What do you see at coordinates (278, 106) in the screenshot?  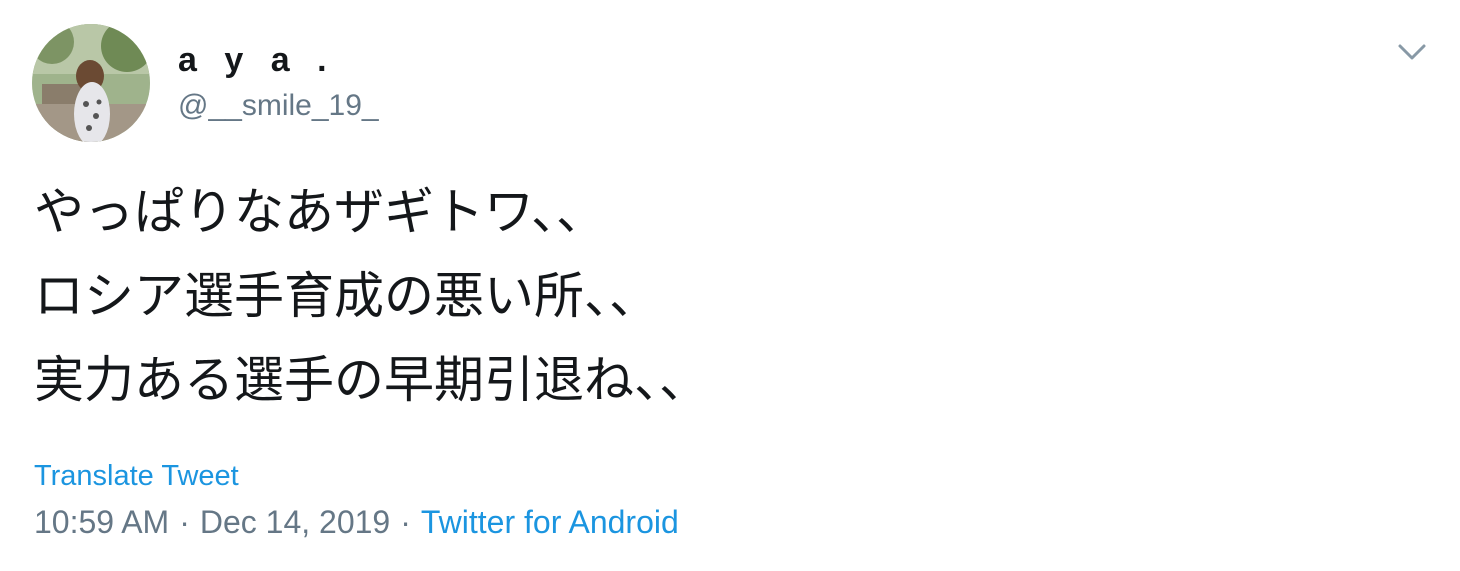 I see `user-handle: @__smile_19_` at bounding box center [278, 106].